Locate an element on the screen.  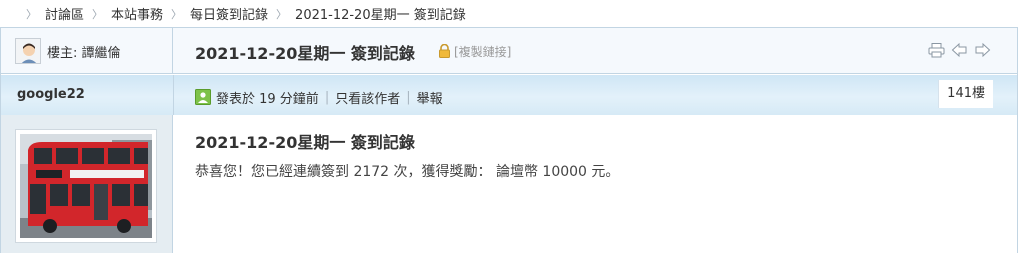
thread-host: 樓主: 譚繼倫 is located at coordinates (87, 51).